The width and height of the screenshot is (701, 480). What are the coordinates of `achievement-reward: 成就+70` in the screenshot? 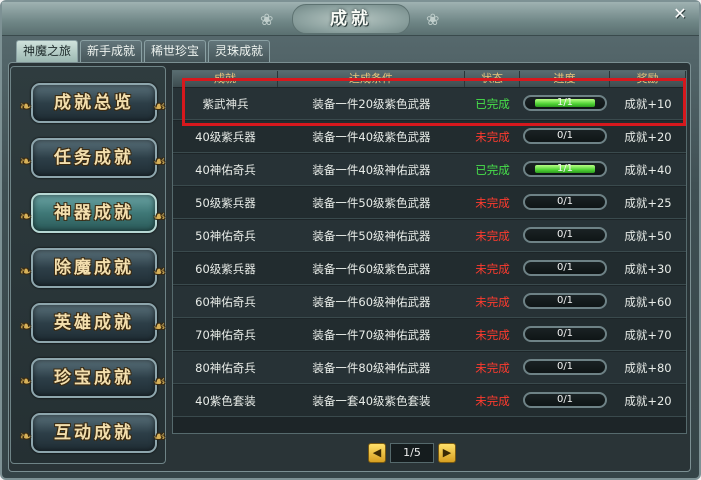 It's located at (648, 334).